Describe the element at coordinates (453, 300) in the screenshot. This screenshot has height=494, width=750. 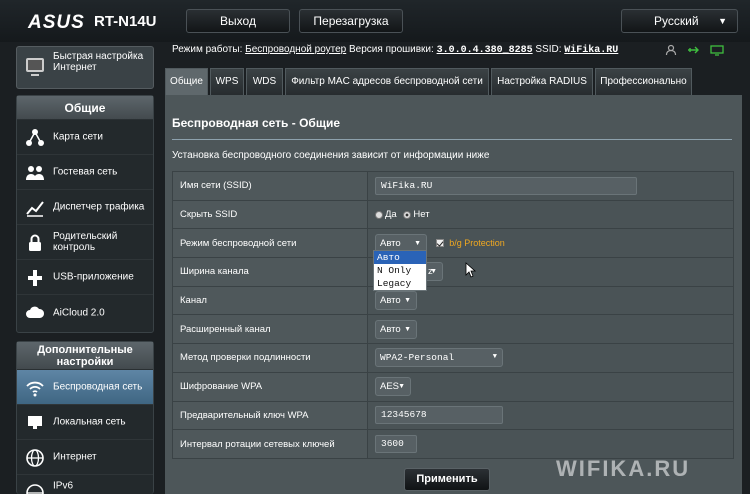
I see `table-row: Канал Авто ▼` at that location.